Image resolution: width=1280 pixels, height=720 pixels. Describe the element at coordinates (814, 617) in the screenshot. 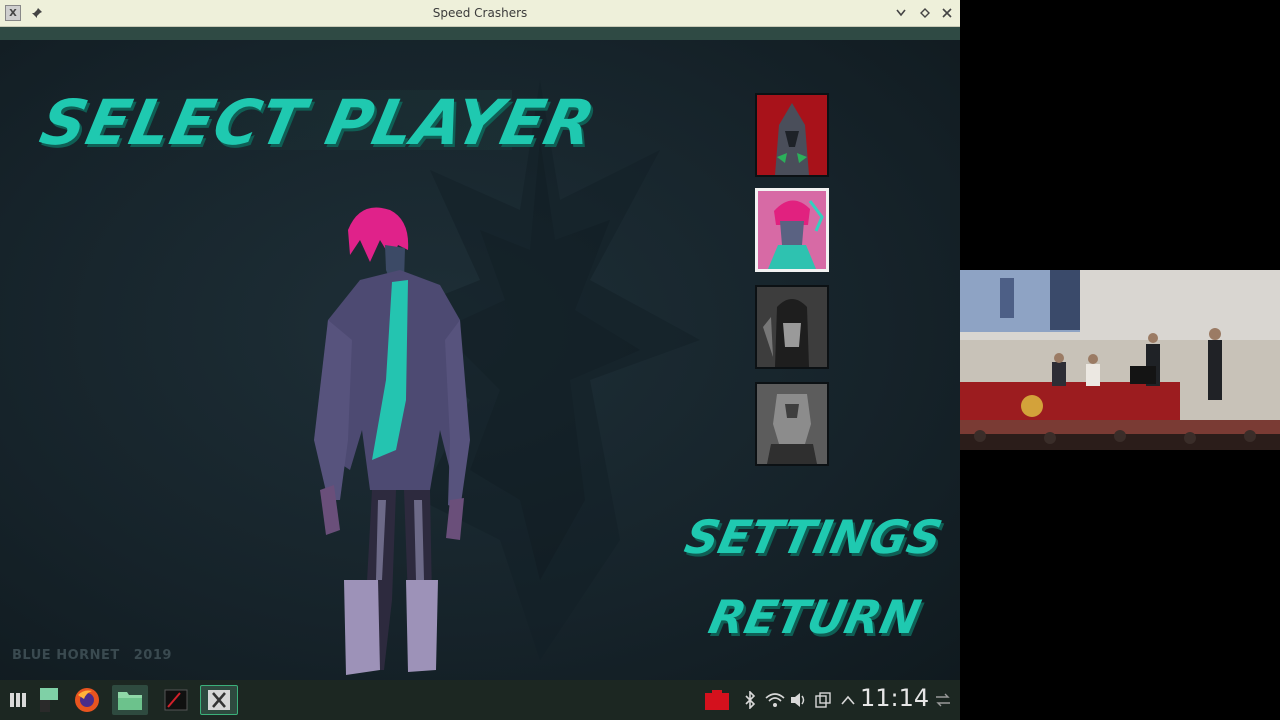

I see `return-button: RETURN` at that location.